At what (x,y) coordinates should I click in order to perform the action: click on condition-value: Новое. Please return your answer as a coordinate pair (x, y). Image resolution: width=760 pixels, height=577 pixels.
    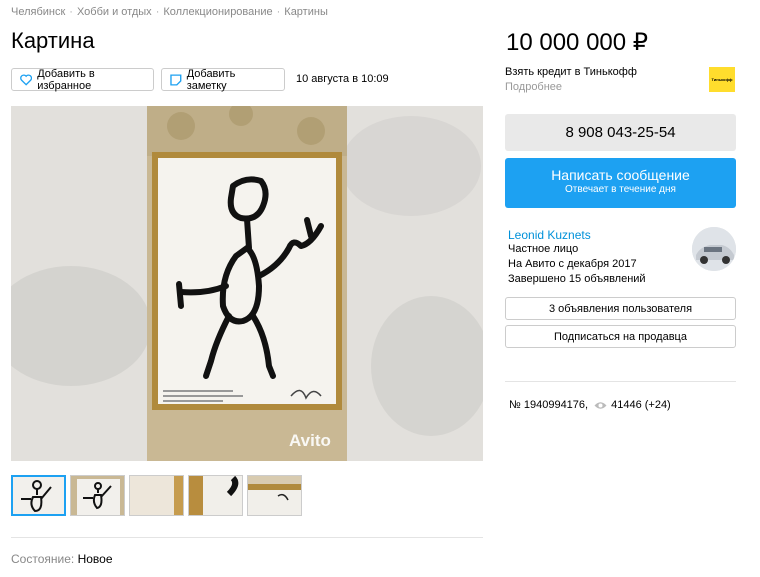
    Looking at the image, I should click on (95, 559).